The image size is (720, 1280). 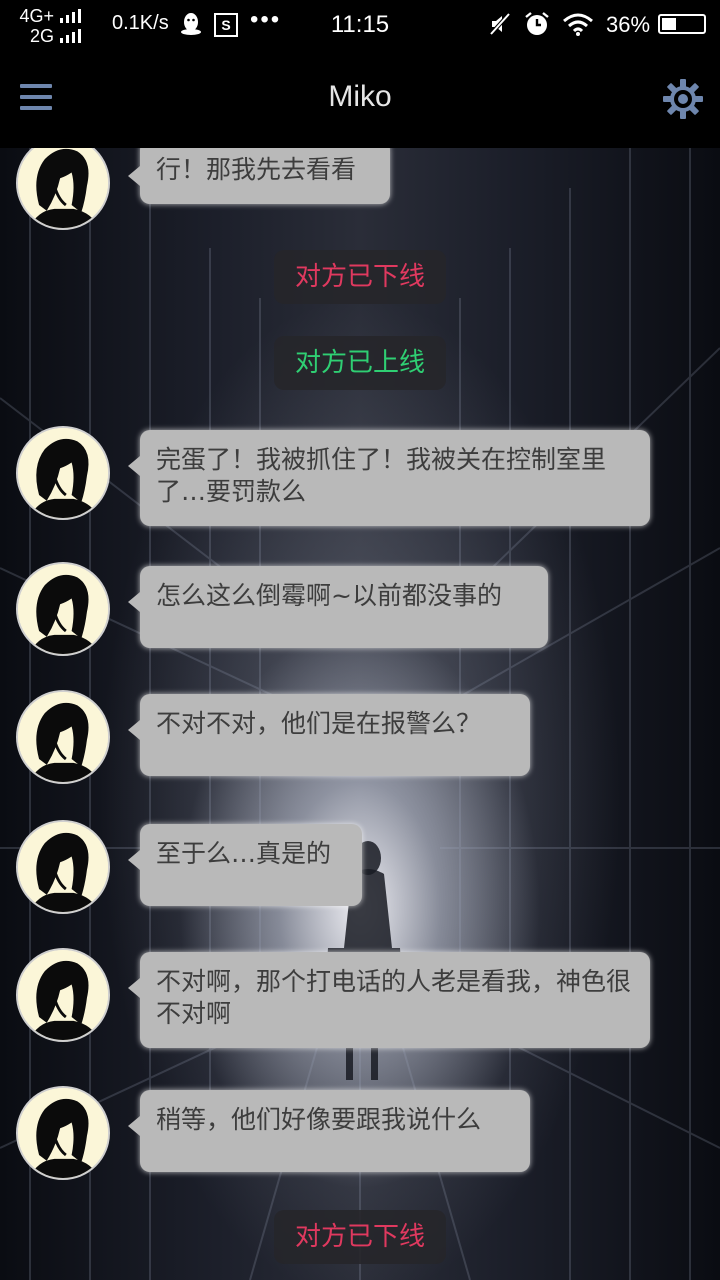 What do you see at coordinates (36, 16) in the screenshot?
I see `network-type-4g: 4G+` at bounding box center [36, 16].